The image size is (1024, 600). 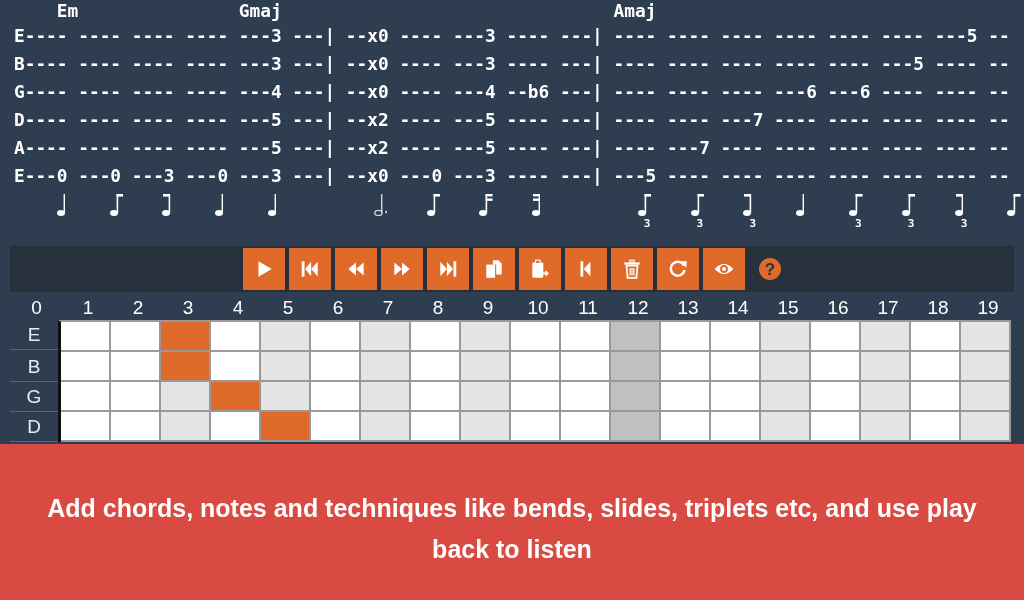 What do you see at coordinates (678, 269) in the screenshot?
I see `refresh-button` at bounding box center [678, 269].